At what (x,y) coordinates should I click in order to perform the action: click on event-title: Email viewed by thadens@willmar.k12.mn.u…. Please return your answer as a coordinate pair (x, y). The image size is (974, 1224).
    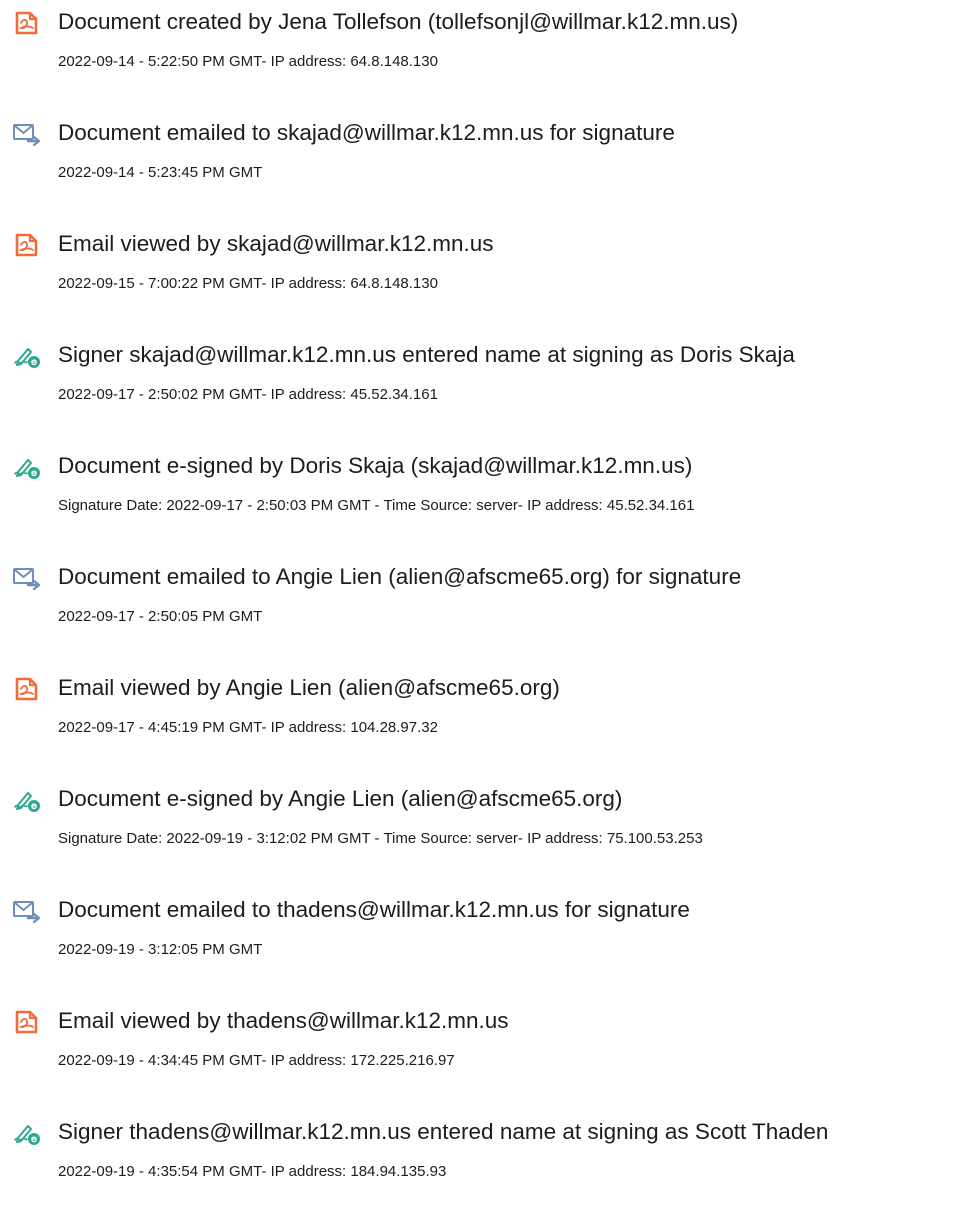
    Looking at the image, I should click on (283, 1020).